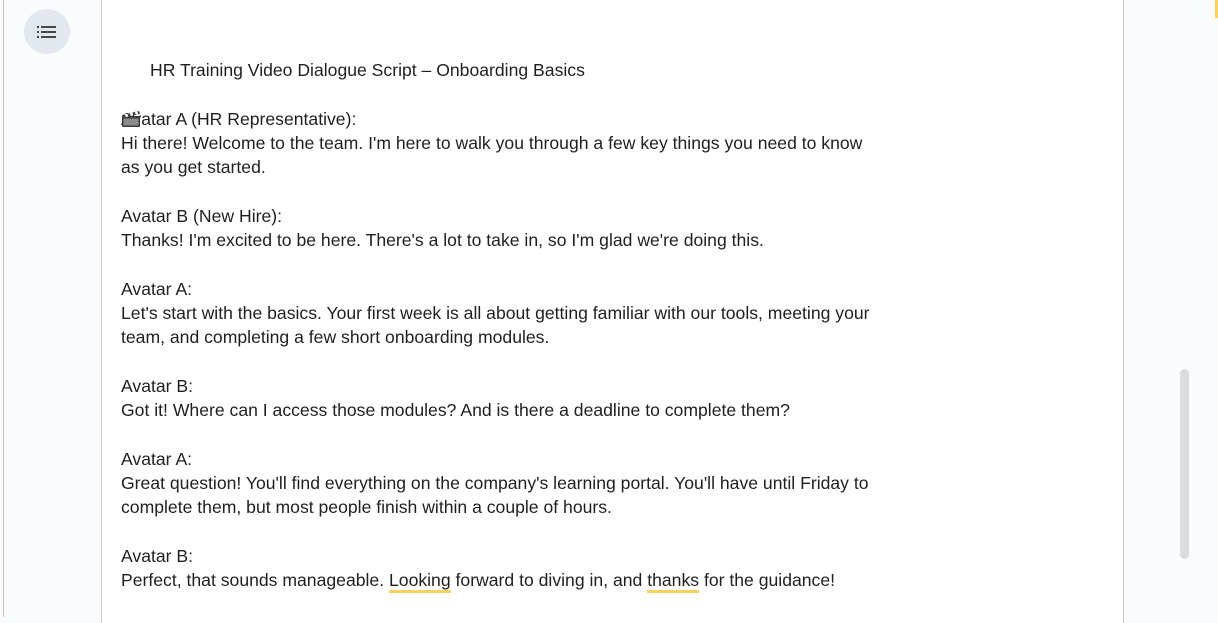  What do you see at coordinates (1184, 464) in the screenshot?
I see `scrollbar-thumb` at bounding box center [1184, 464].